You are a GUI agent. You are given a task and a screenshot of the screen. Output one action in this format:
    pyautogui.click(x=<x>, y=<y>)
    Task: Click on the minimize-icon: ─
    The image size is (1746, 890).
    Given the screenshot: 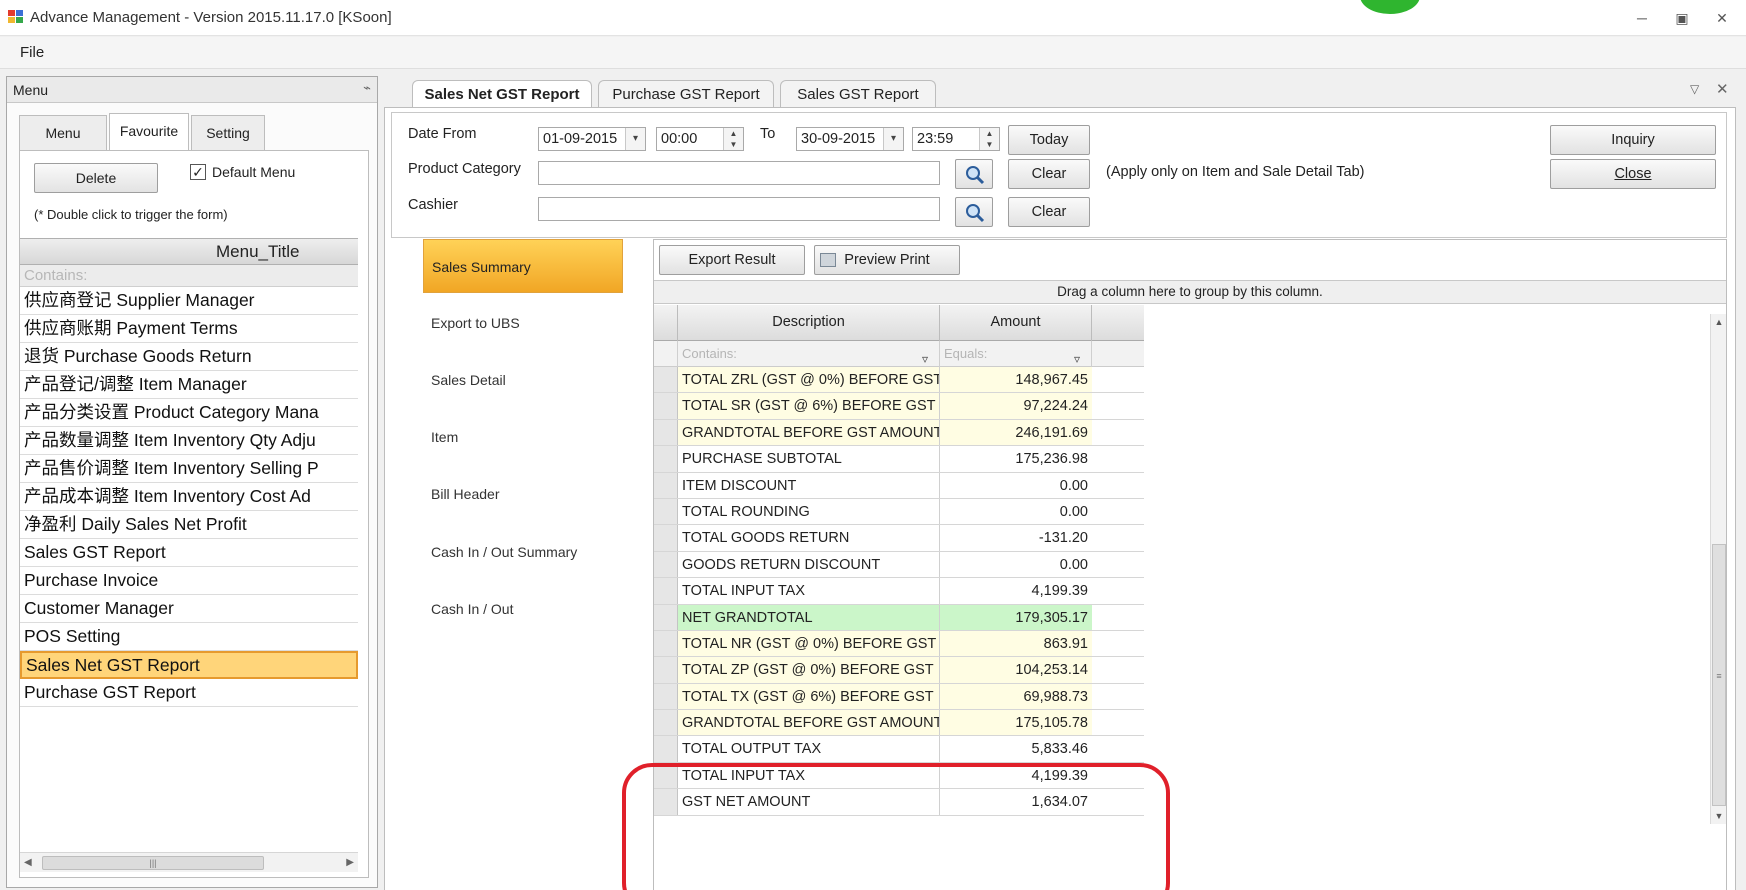 What is the action you would take?
    pyautogui.click(x=1642, y=18)
    